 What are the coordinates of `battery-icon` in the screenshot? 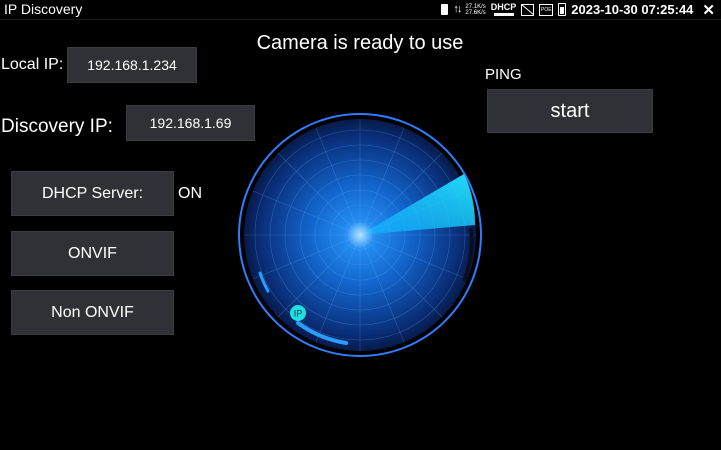 It's located at (562, 9).